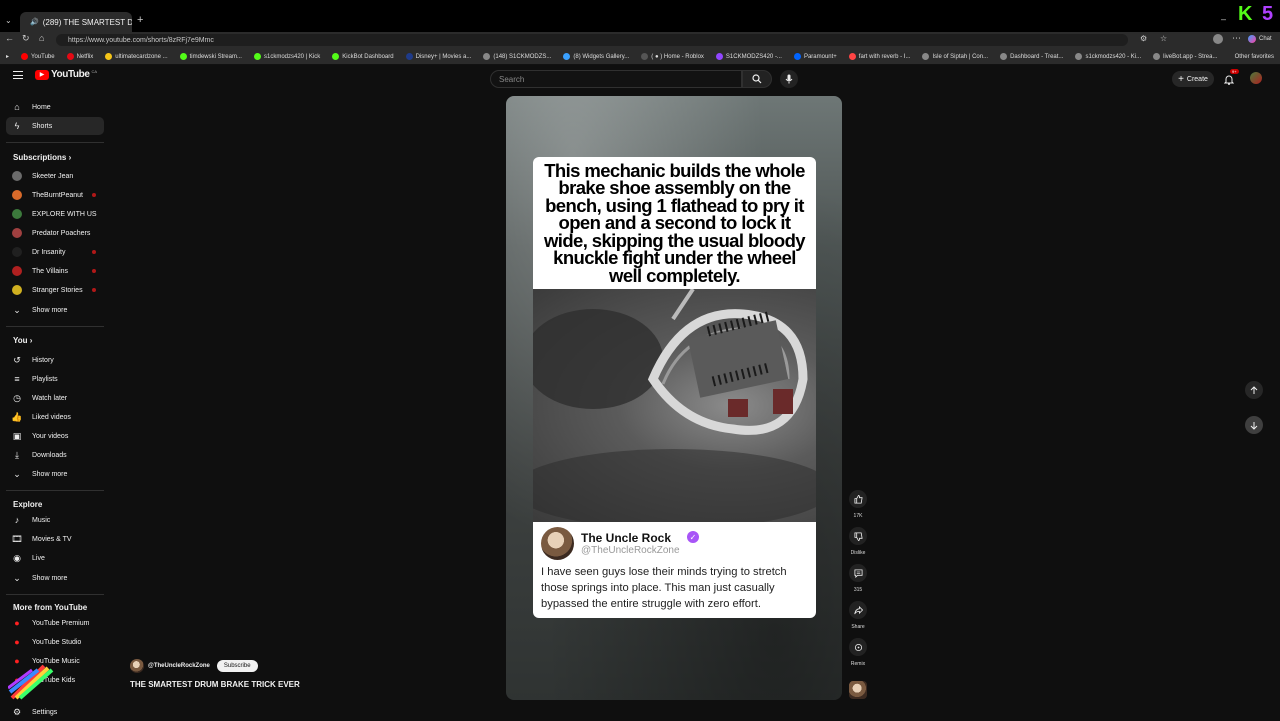 The height and width of the screenshot is (721, 1280). What do you see at coordinates (9, 38) in the screenshot?
I see `back-icon: ←` at bounding box center [9, 38].